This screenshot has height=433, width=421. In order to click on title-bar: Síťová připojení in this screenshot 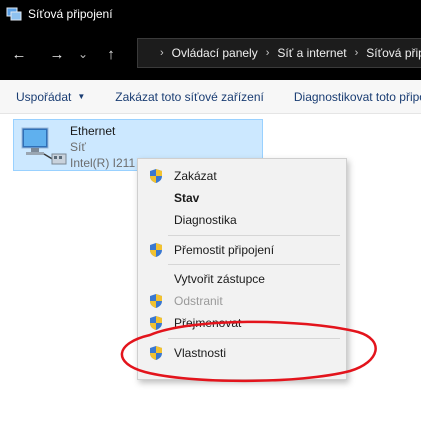, I will do `click(210, 14)`.